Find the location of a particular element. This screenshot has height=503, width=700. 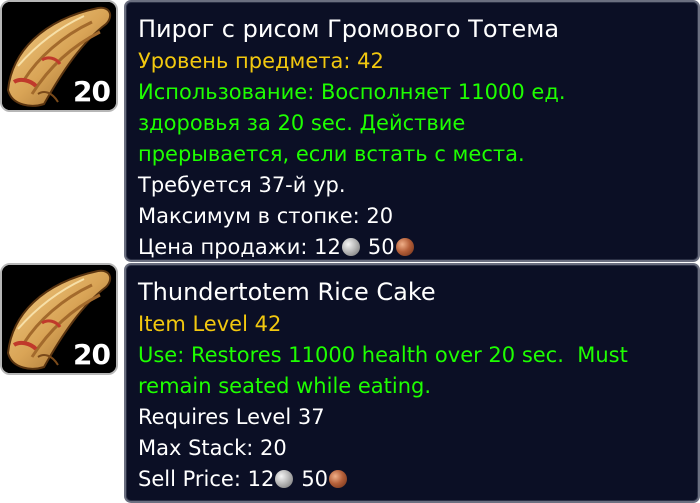

sell-price-label: Sell Price: is located at coordinates (193, 479).